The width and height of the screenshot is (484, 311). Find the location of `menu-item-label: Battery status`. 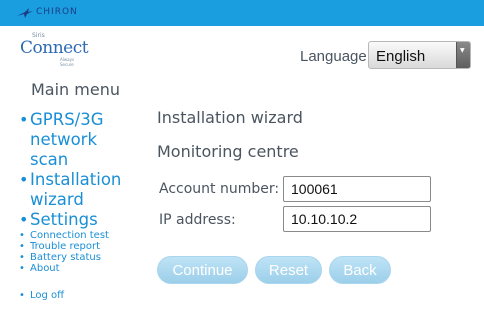

menu-item-label: Battery status is located at coordinates (65, 257).